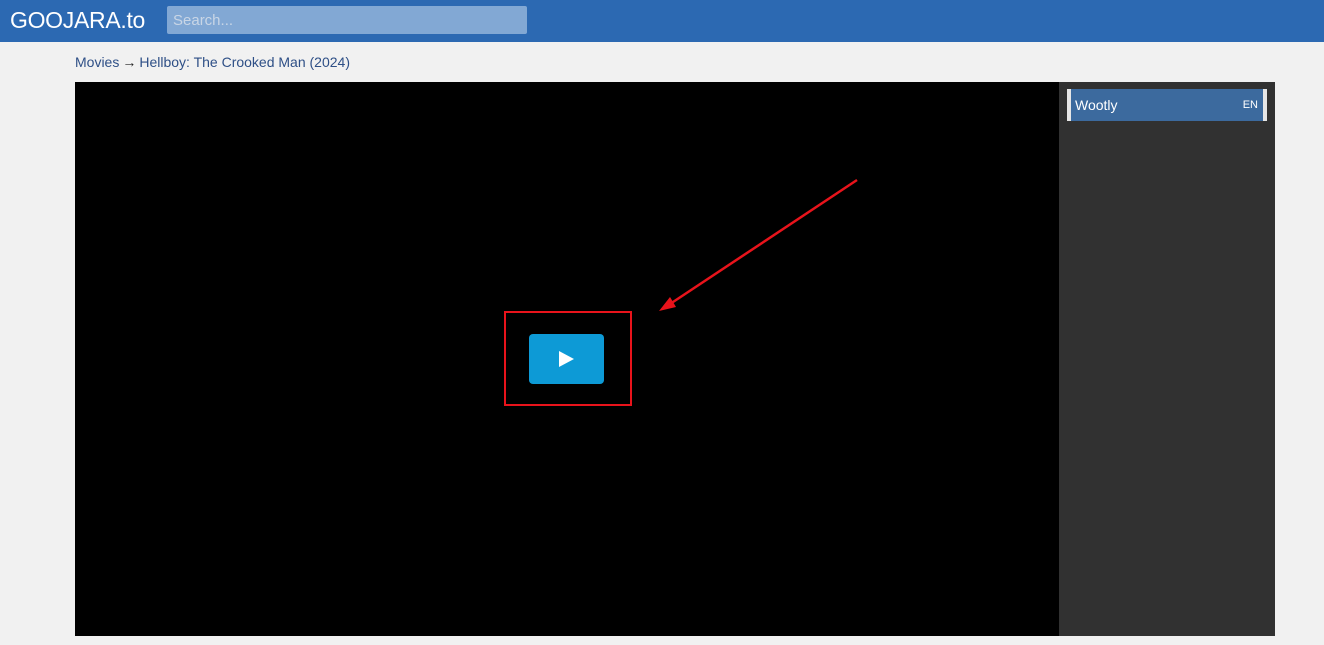 The height and width of the screenshot is (645, 1324). Describe the element at coordinates (347, 20) in the screenshot. I see `search-input` at that location.